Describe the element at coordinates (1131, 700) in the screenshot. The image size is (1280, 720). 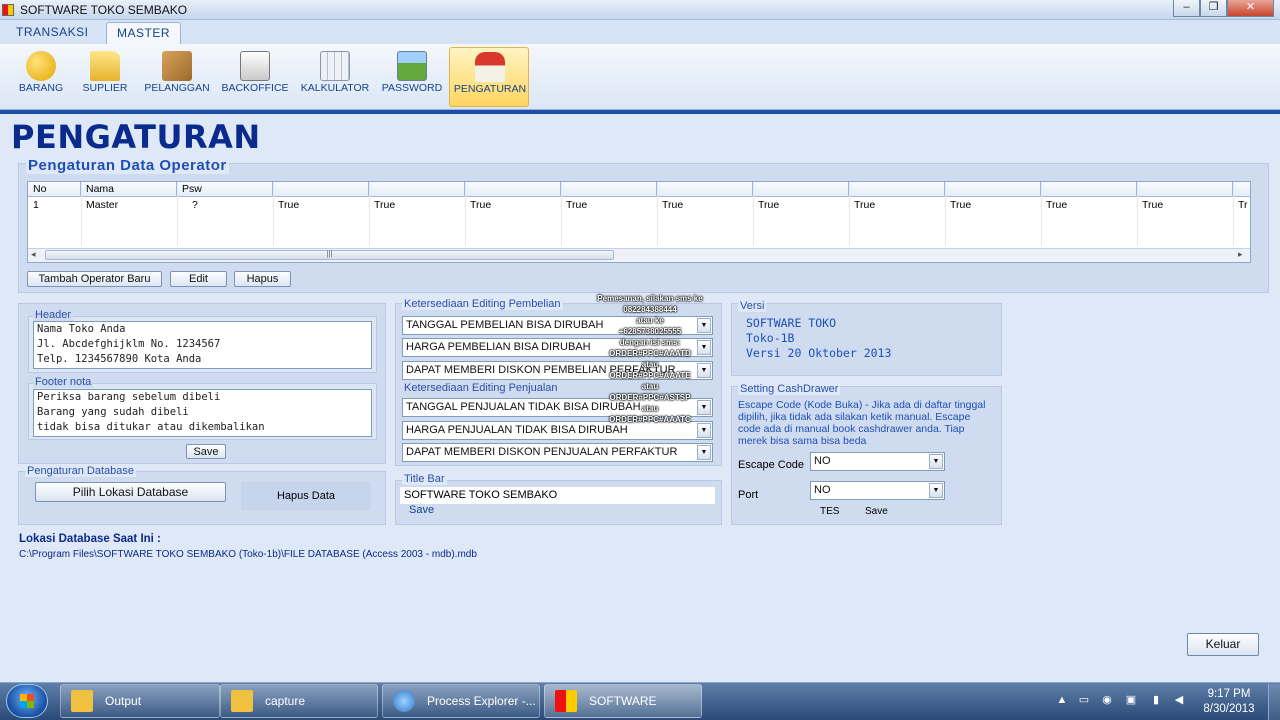
I see `tray-device-icon: ▣` at that location.